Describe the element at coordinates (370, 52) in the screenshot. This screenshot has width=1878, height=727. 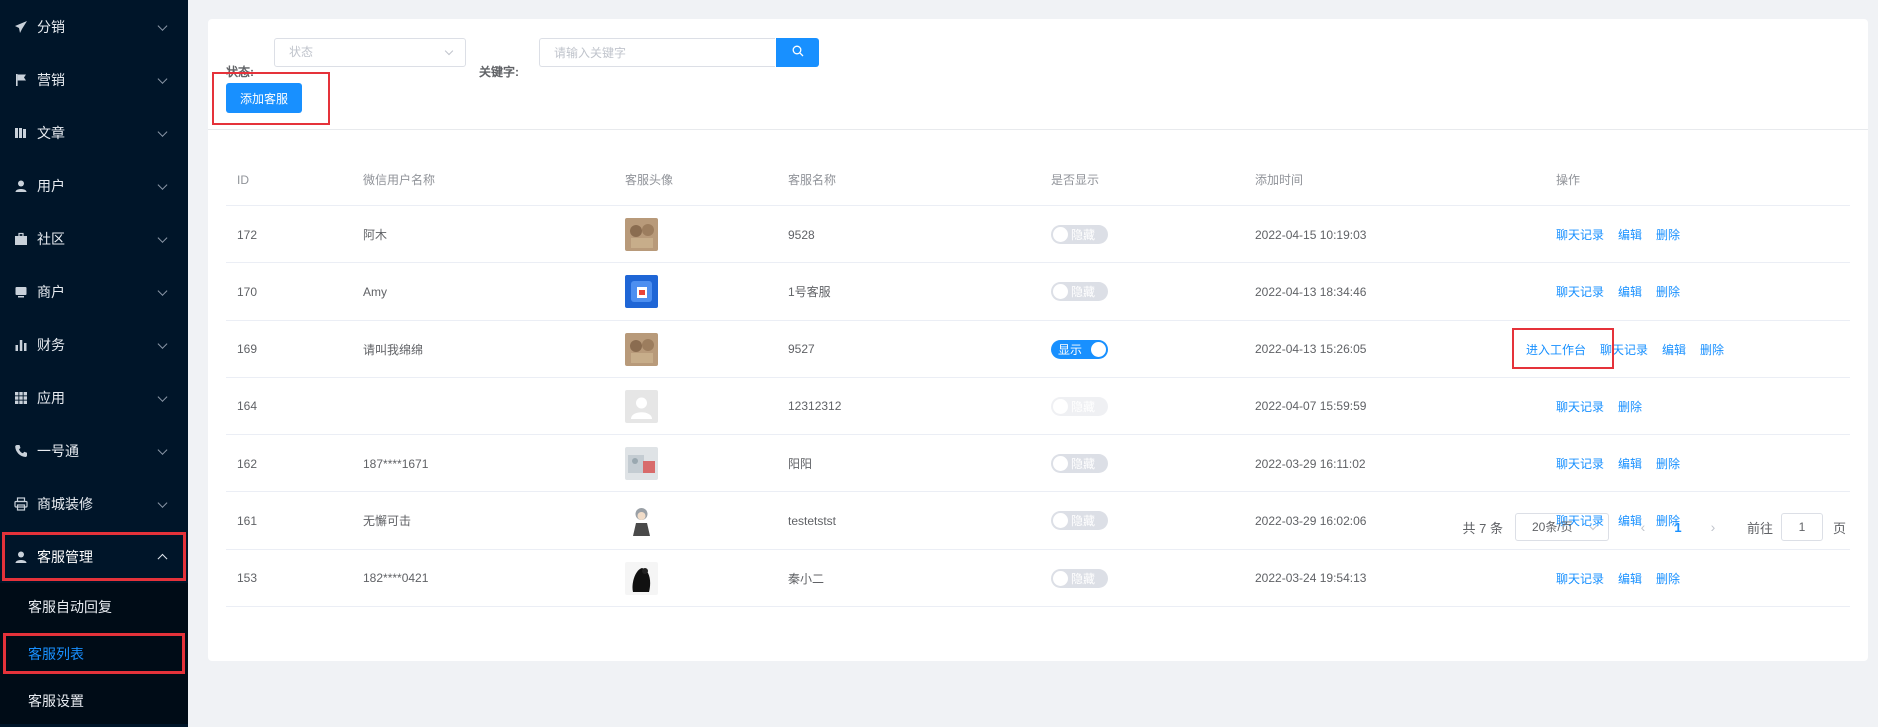
I see `status-select: 状态` at that location.